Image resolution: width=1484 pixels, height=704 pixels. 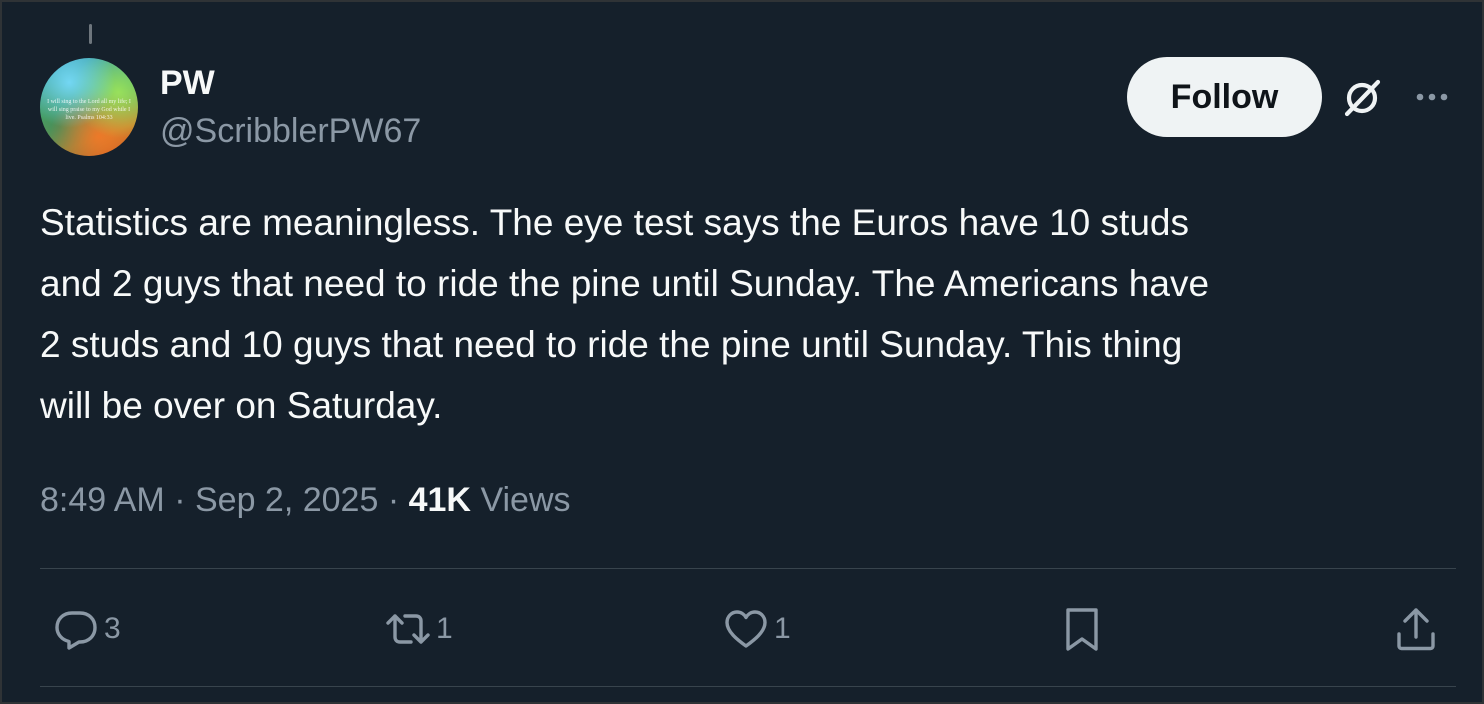 I want to click on repost-button: 1, so click(x=418, y=629).